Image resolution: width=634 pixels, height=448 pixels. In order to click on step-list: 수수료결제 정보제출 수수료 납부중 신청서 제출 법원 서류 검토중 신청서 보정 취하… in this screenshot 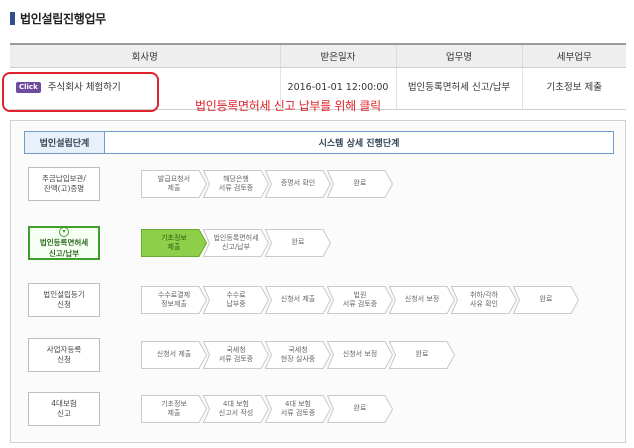, I will do `click(360, 301)`.